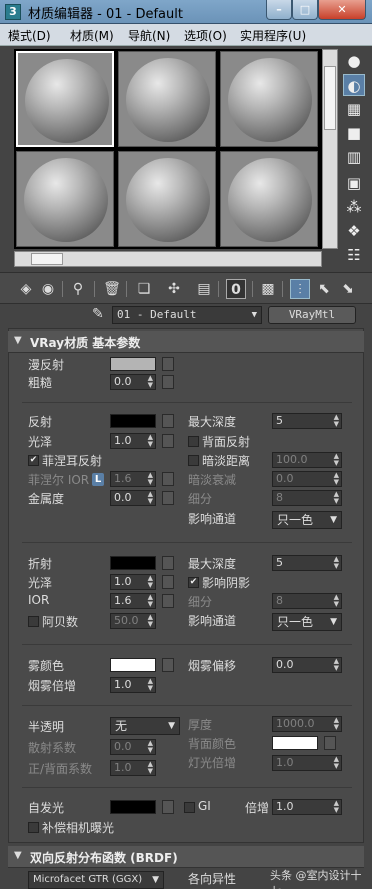  What do you see at coordinates (330, 149) in the screenshot?
I see `sample-vertical-scrollbar` at bounding box center [330, 149].